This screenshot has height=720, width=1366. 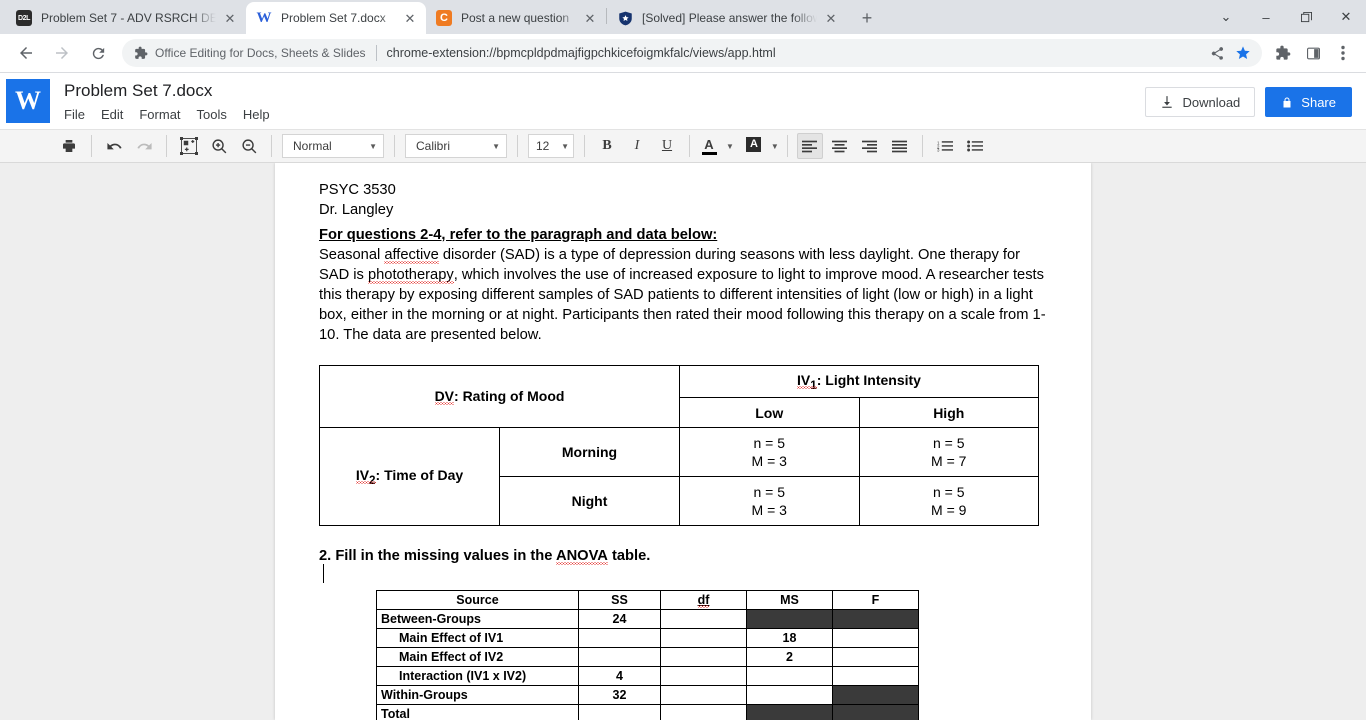 I want to click on cell-m: M = 3, so click(x=769, y=461).